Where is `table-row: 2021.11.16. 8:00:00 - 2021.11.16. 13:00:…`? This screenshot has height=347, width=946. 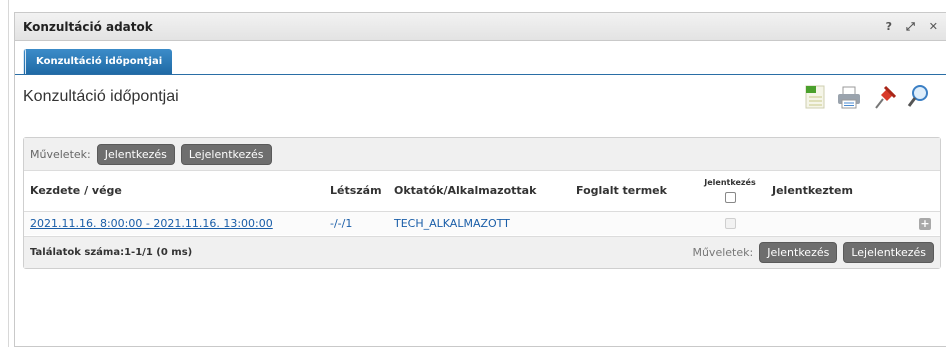 table-row: 2021.11.16. 8:00:00 - 2021.11.16. 13:00:… is located at coordinates (482, 222).